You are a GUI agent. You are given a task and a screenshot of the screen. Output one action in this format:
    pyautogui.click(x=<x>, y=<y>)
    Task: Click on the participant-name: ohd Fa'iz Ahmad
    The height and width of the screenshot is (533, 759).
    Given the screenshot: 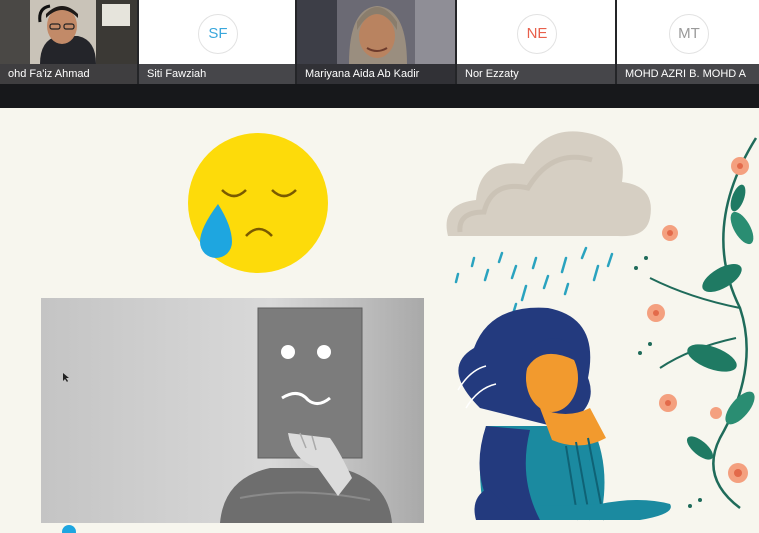 What is the action you would take?
    pyautogui.click(x=68, y=74)
    